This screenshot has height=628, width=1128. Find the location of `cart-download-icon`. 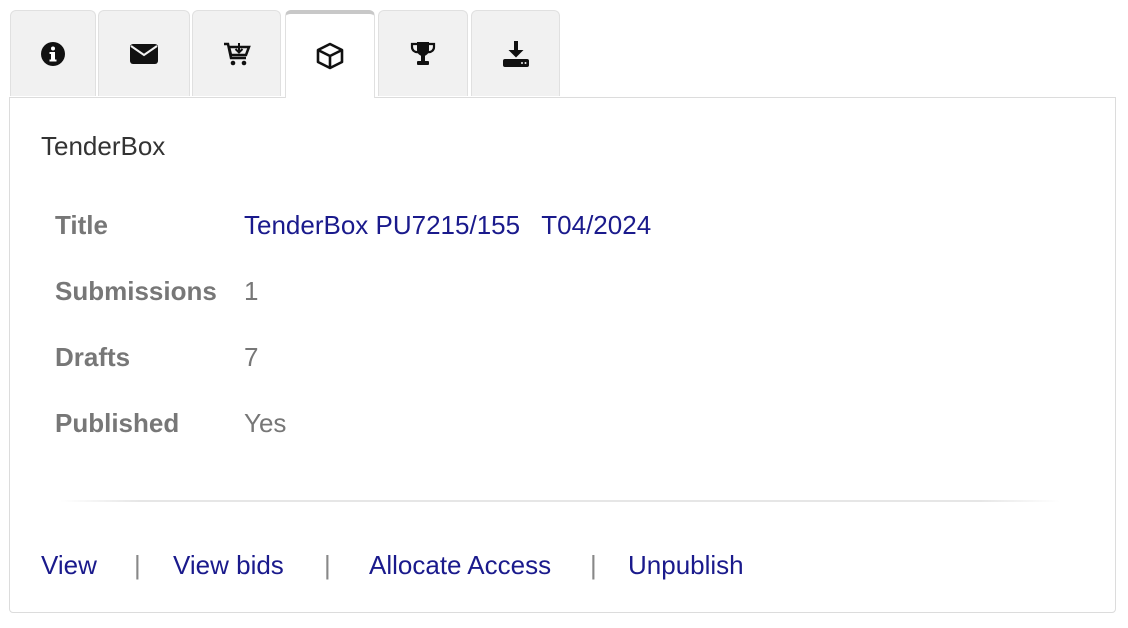

cart-download-icon is located at coordinates (237, 54).